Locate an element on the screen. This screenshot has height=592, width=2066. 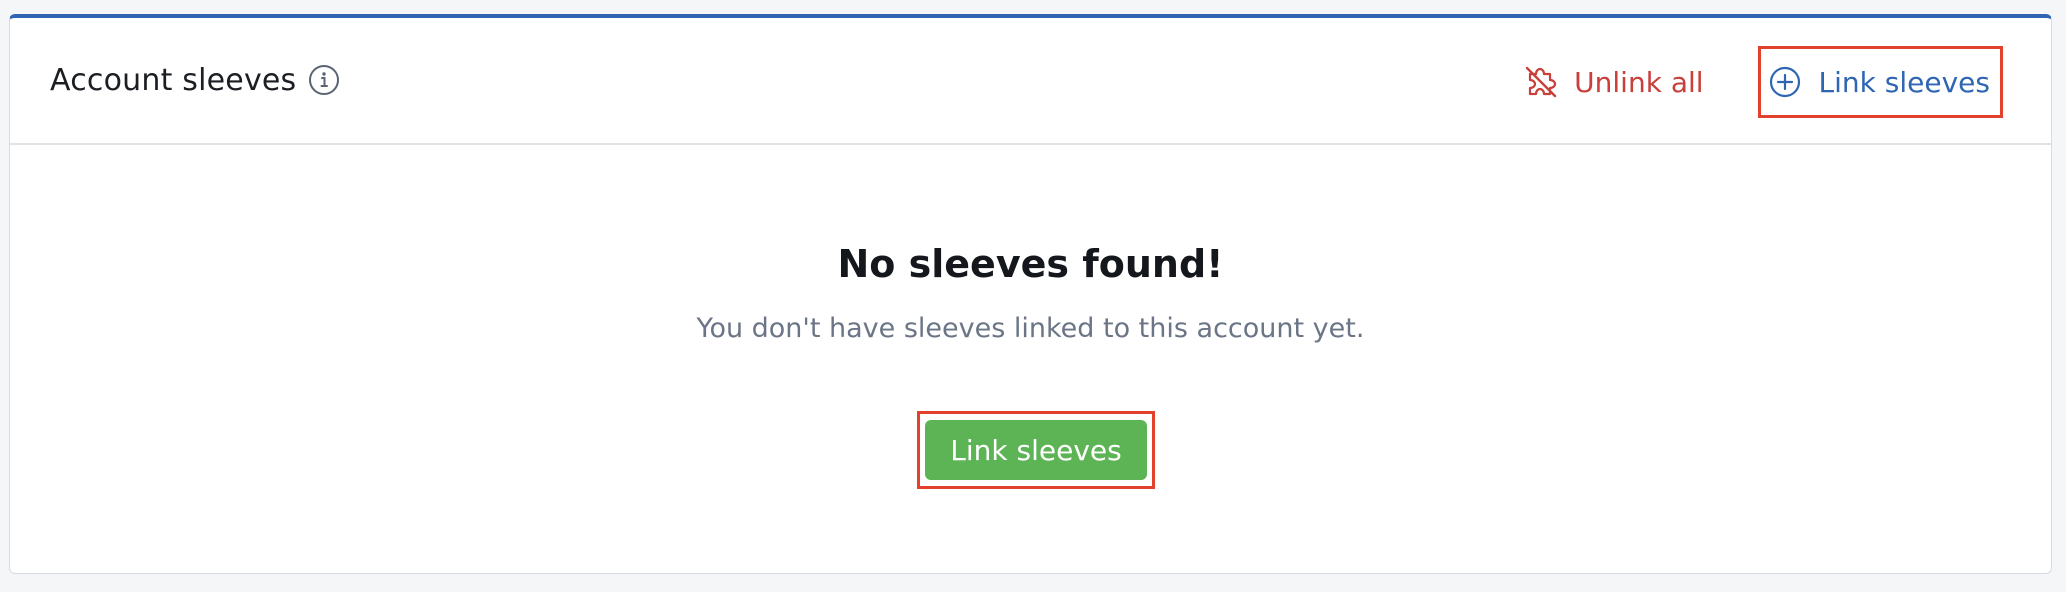
unlink-all-label: Unlink all is located at coordinates (1639, 82).